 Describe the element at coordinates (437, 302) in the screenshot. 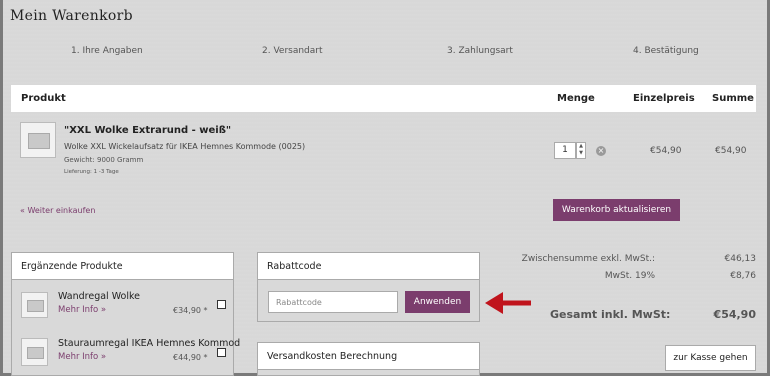

I see `apply-coupon-button: Anwenden` at that location.